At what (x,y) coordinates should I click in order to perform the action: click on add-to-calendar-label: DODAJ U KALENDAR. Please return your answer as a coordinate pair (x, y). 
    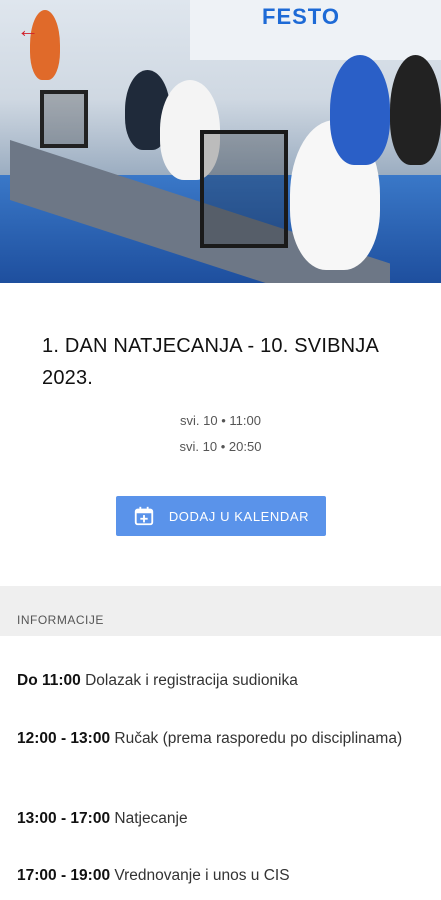
    Looking at the image, I should click on (239, 516).